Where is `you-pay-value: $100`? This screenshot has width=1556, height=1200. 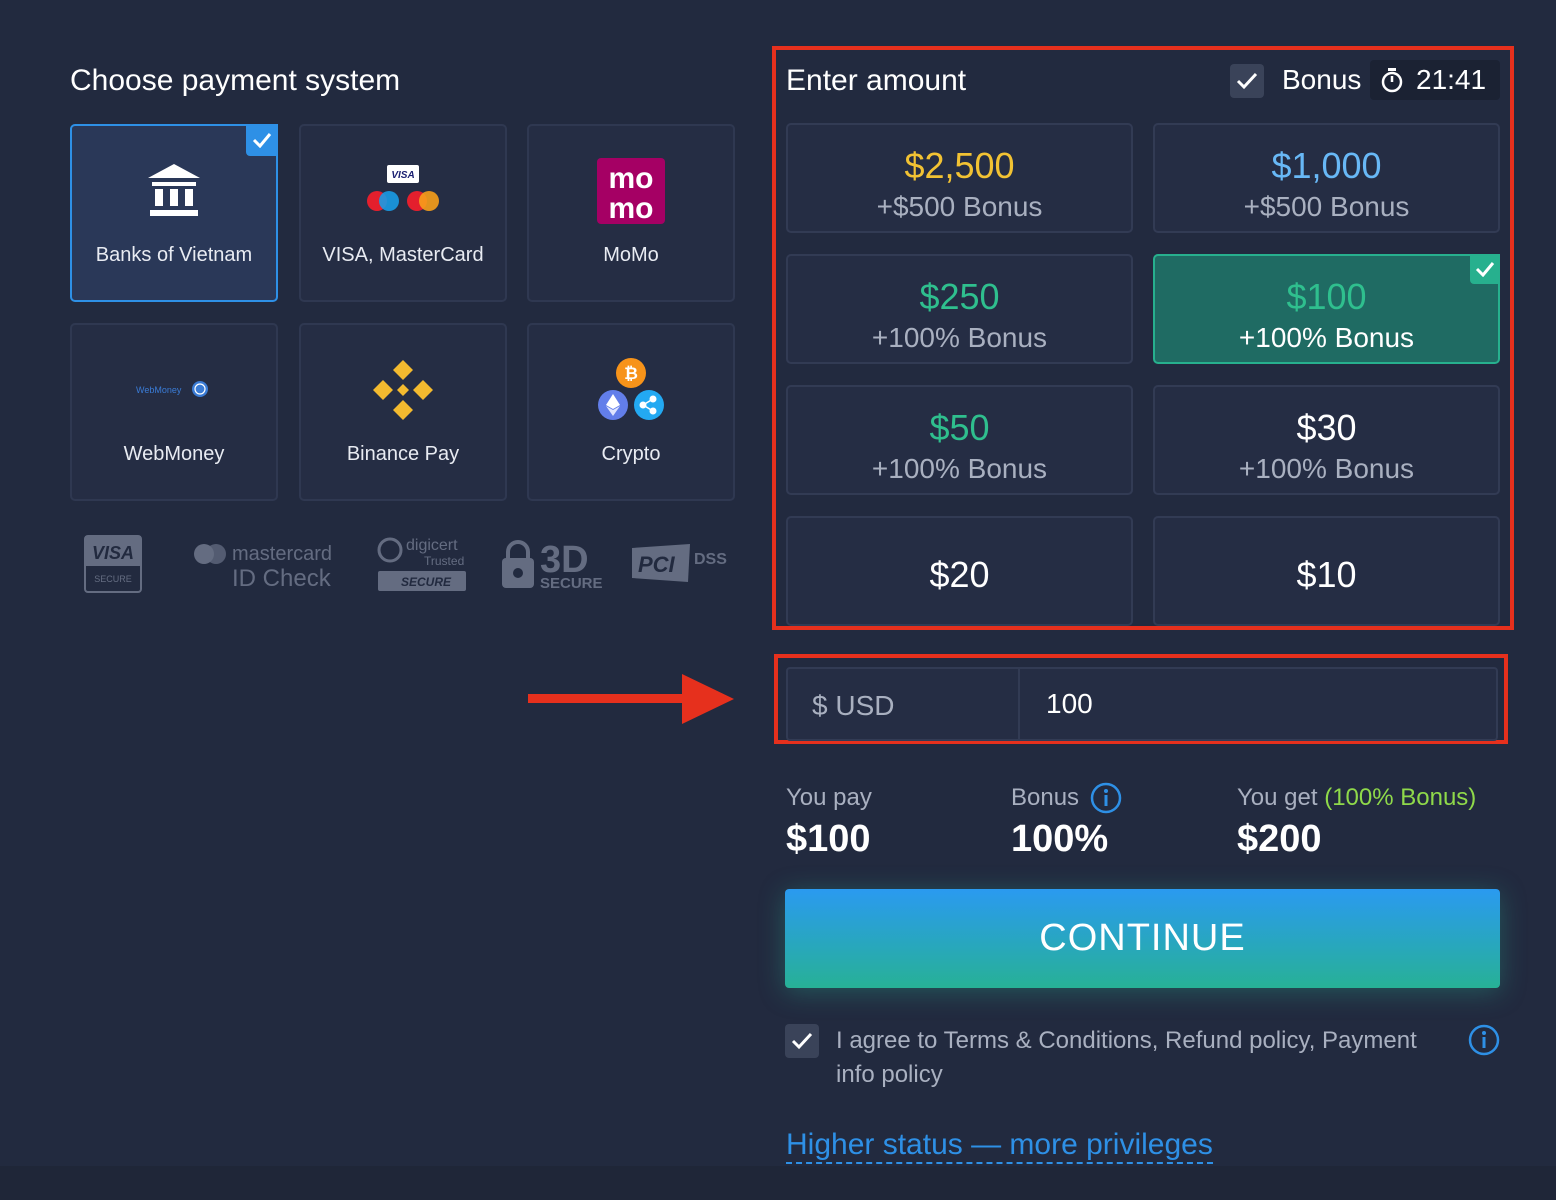
you-pay-value: $100 is located at coordinates (828, 839).